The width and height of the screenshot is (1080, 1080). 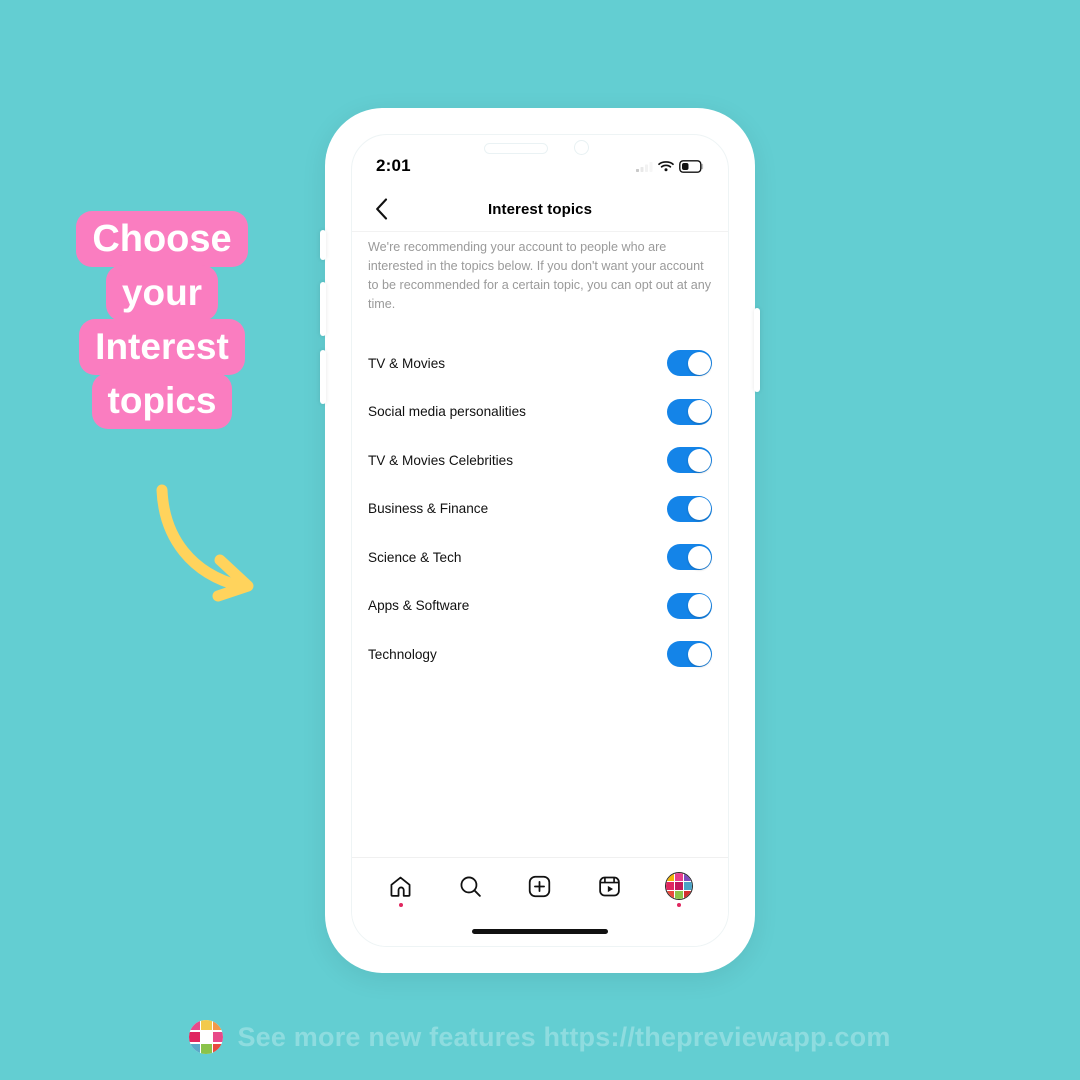 What do you see at coordinates (407, 363) in the screenshot?
I see `topic-label: TV & Movies` at bounding box center [407, 363].